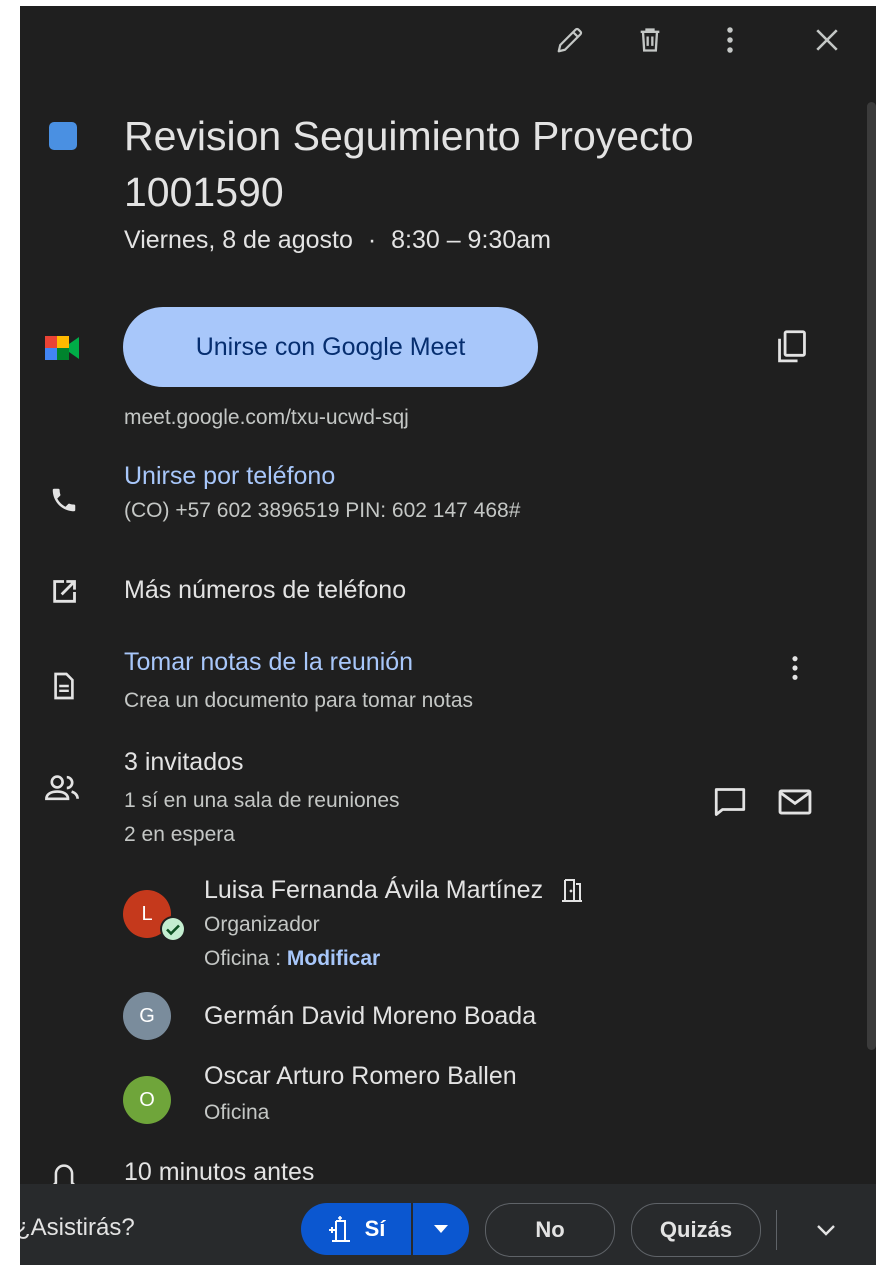 The image size is (884, 1267). What do you see at coordinates (63, 136) in the screenshot?
I see `event-color-swatch` at bounding box center [63, 136].